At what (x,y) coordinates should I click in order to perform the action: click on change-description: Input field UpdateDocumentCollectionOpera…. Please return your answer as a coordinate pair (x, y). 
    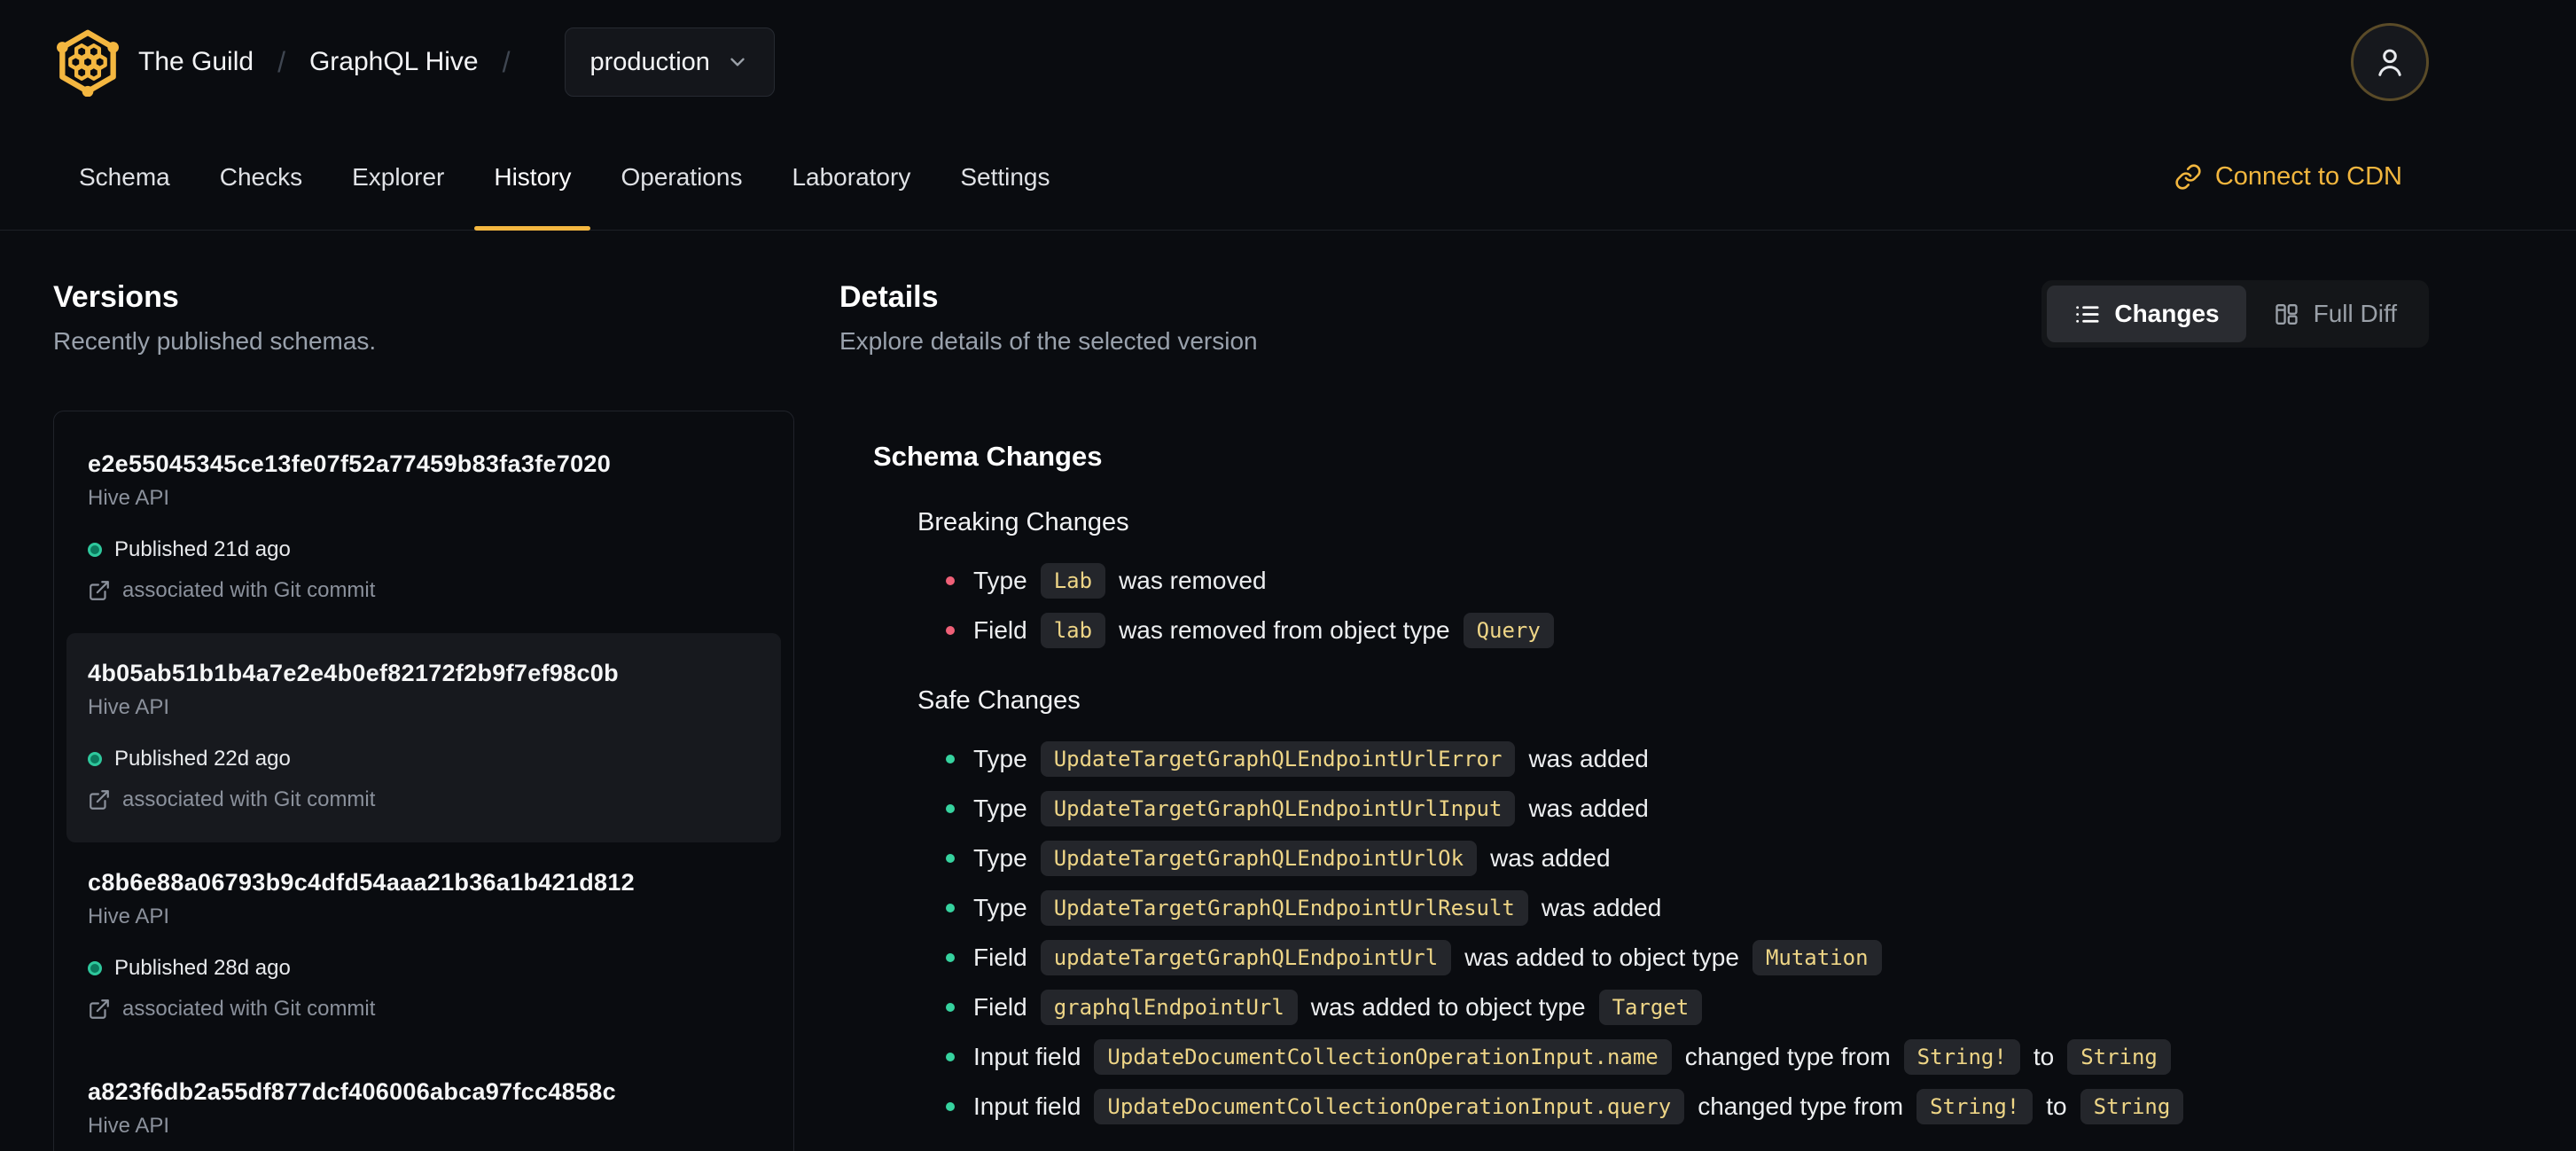
    Looking at the image, I should click on (1578, 1106).